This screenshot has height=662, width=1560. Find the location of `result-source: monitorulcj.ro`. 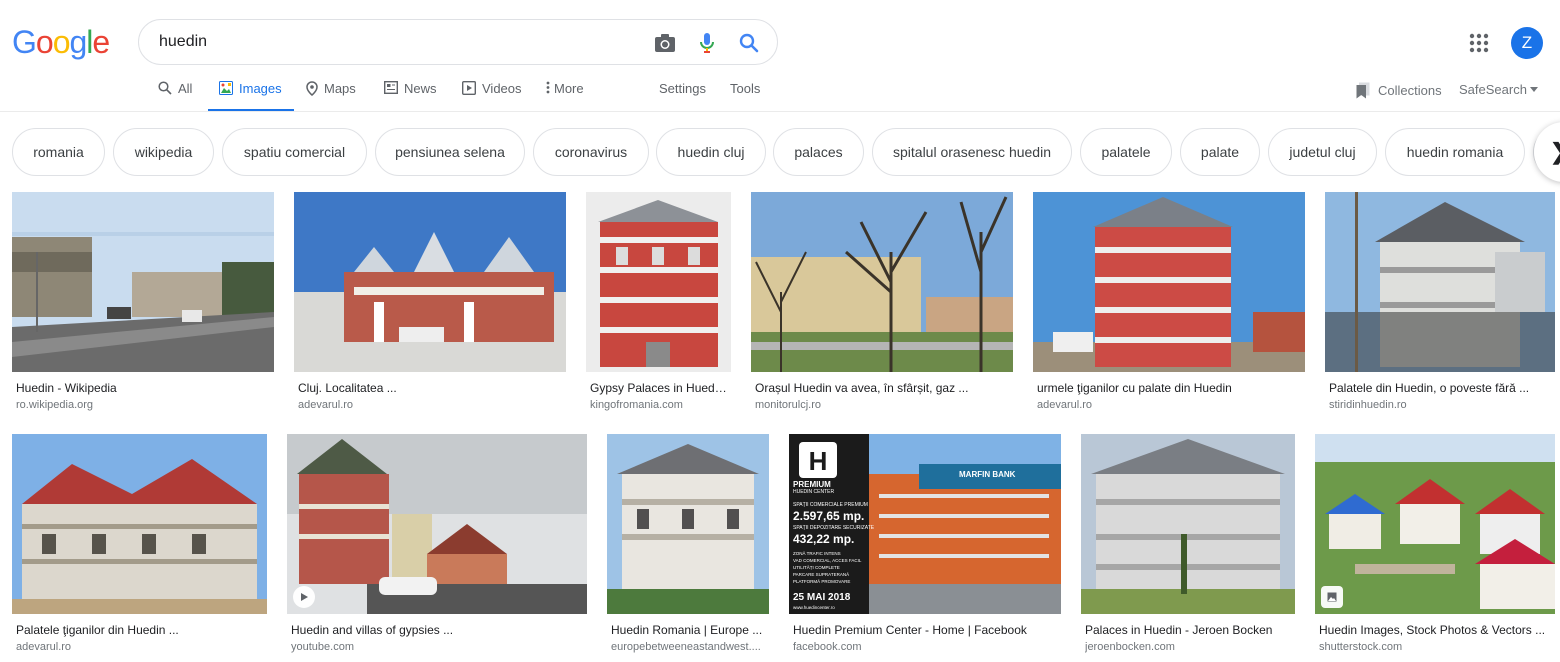

result-source: monitorulcj.ro is located at coordinates (882, 405).